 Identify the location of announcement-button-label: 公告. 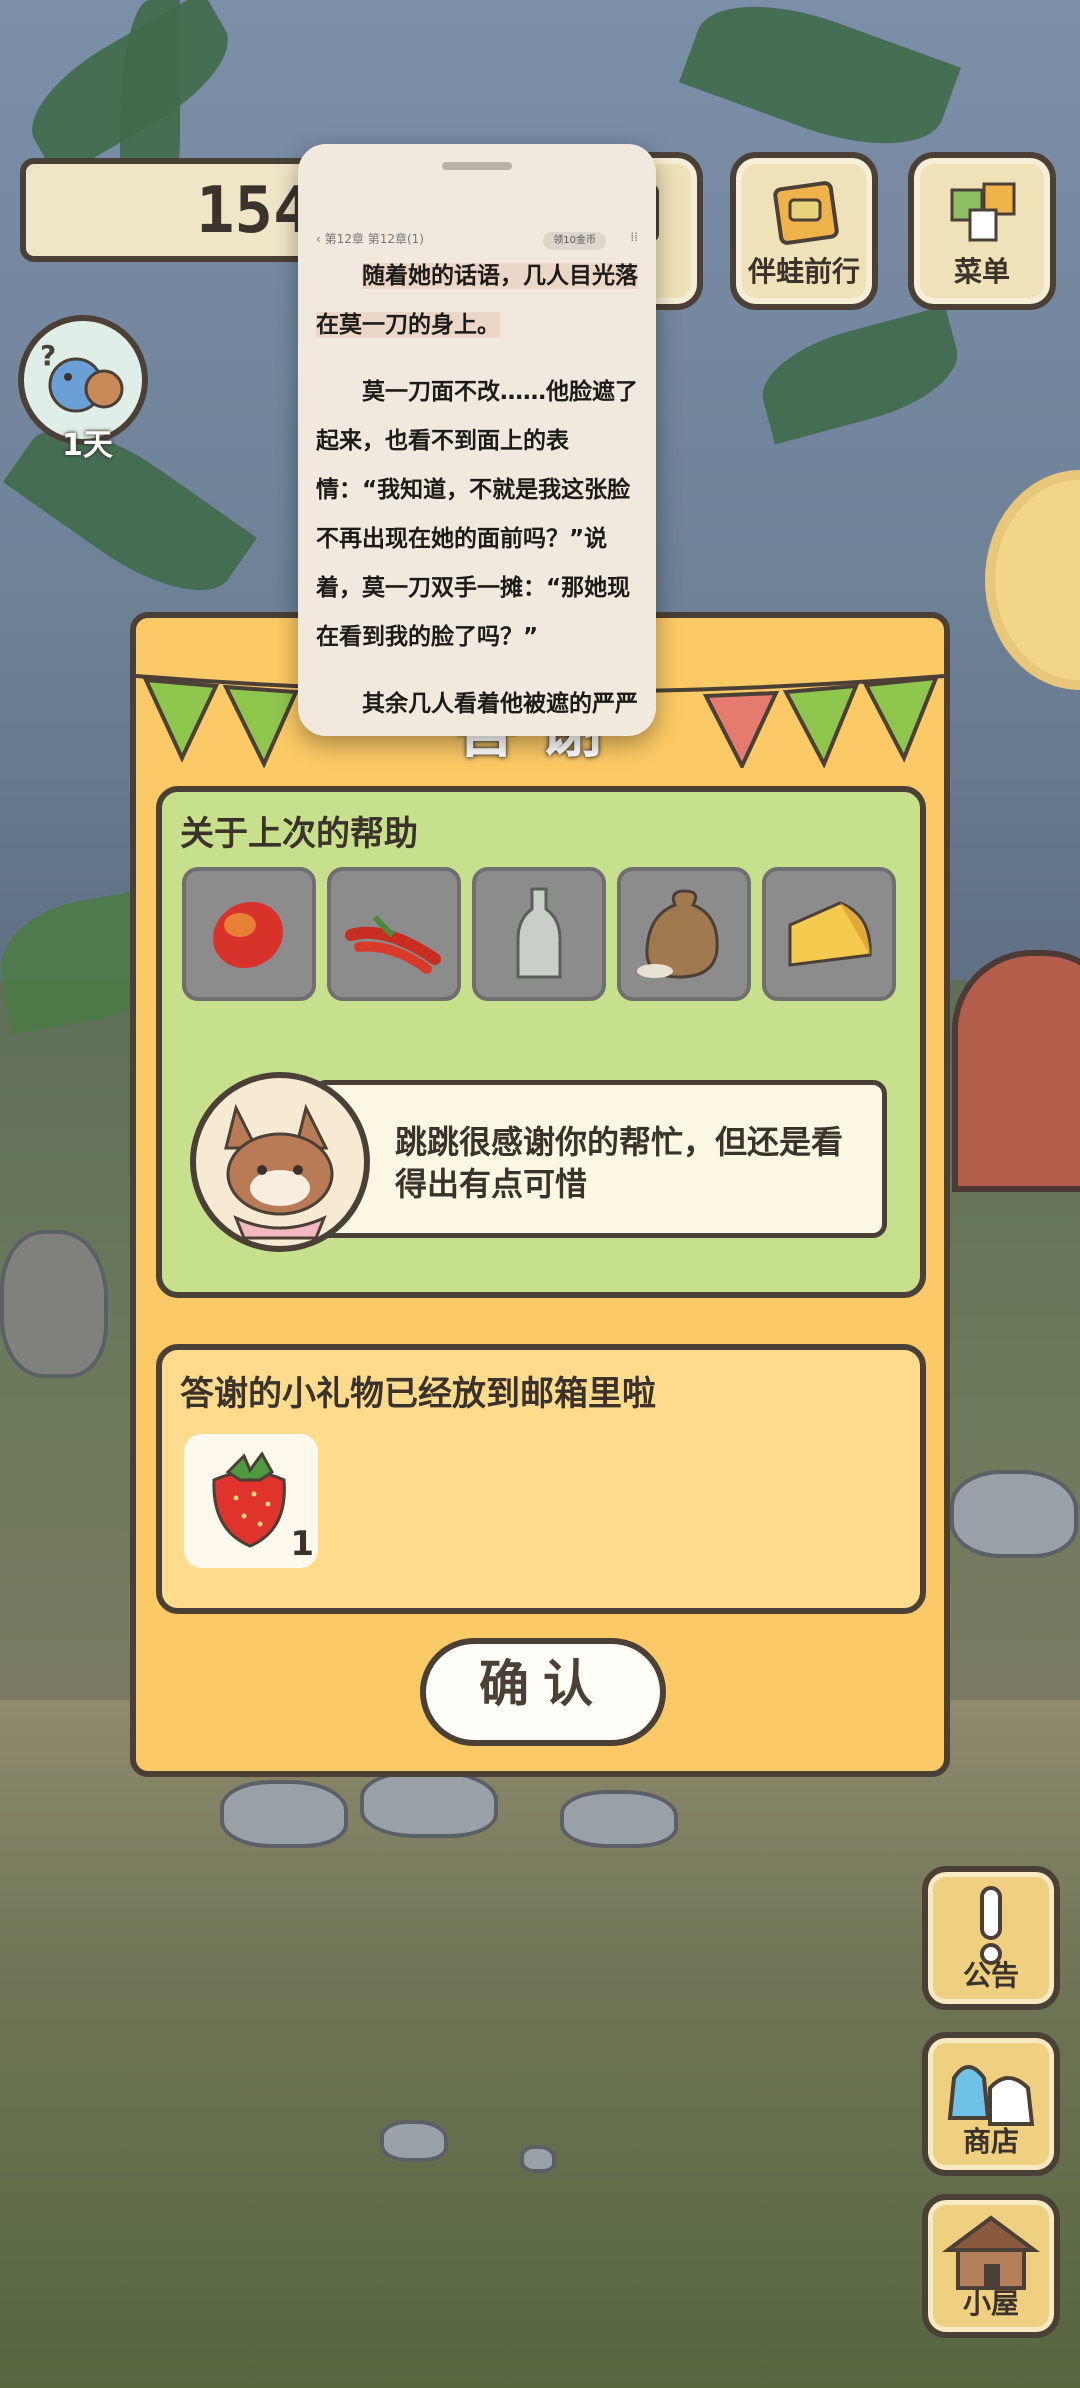
(990, 1975).